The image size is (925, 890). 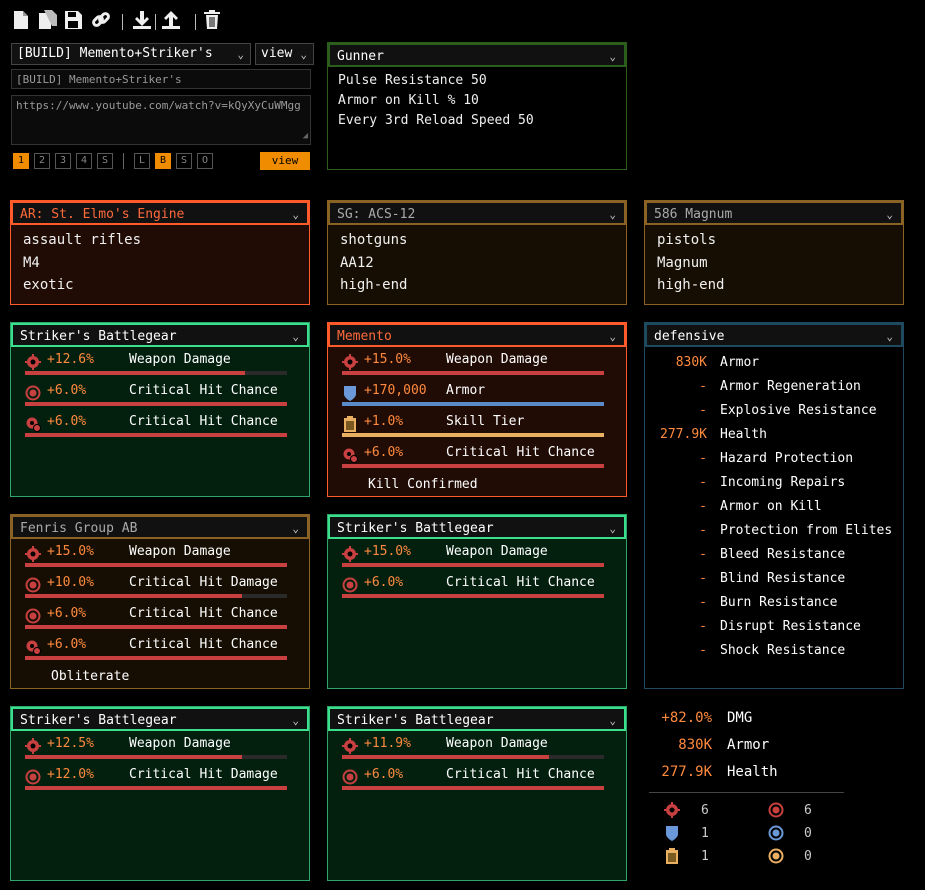 I want to click on view-button-label: view, so click(x=285, y=160).